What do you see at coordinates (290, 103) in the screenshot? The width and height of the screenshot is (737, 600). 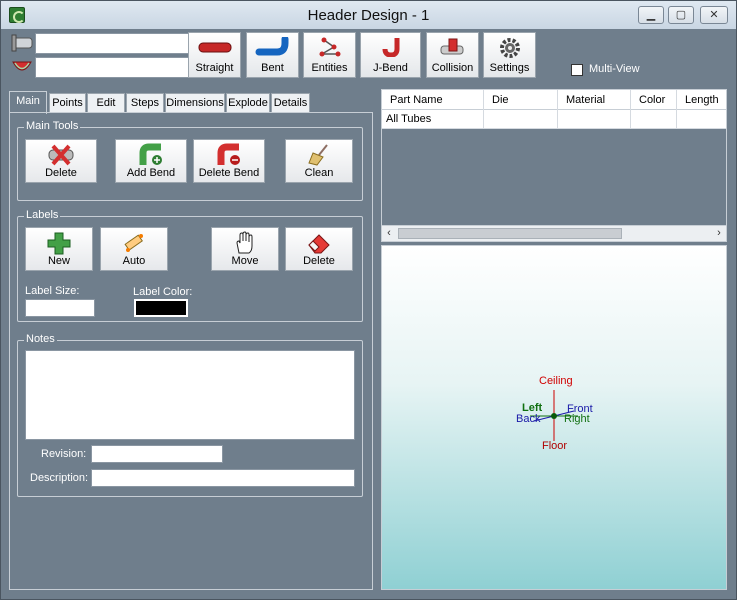 I see `tab-details: Details` at bounding box center [290, 103].